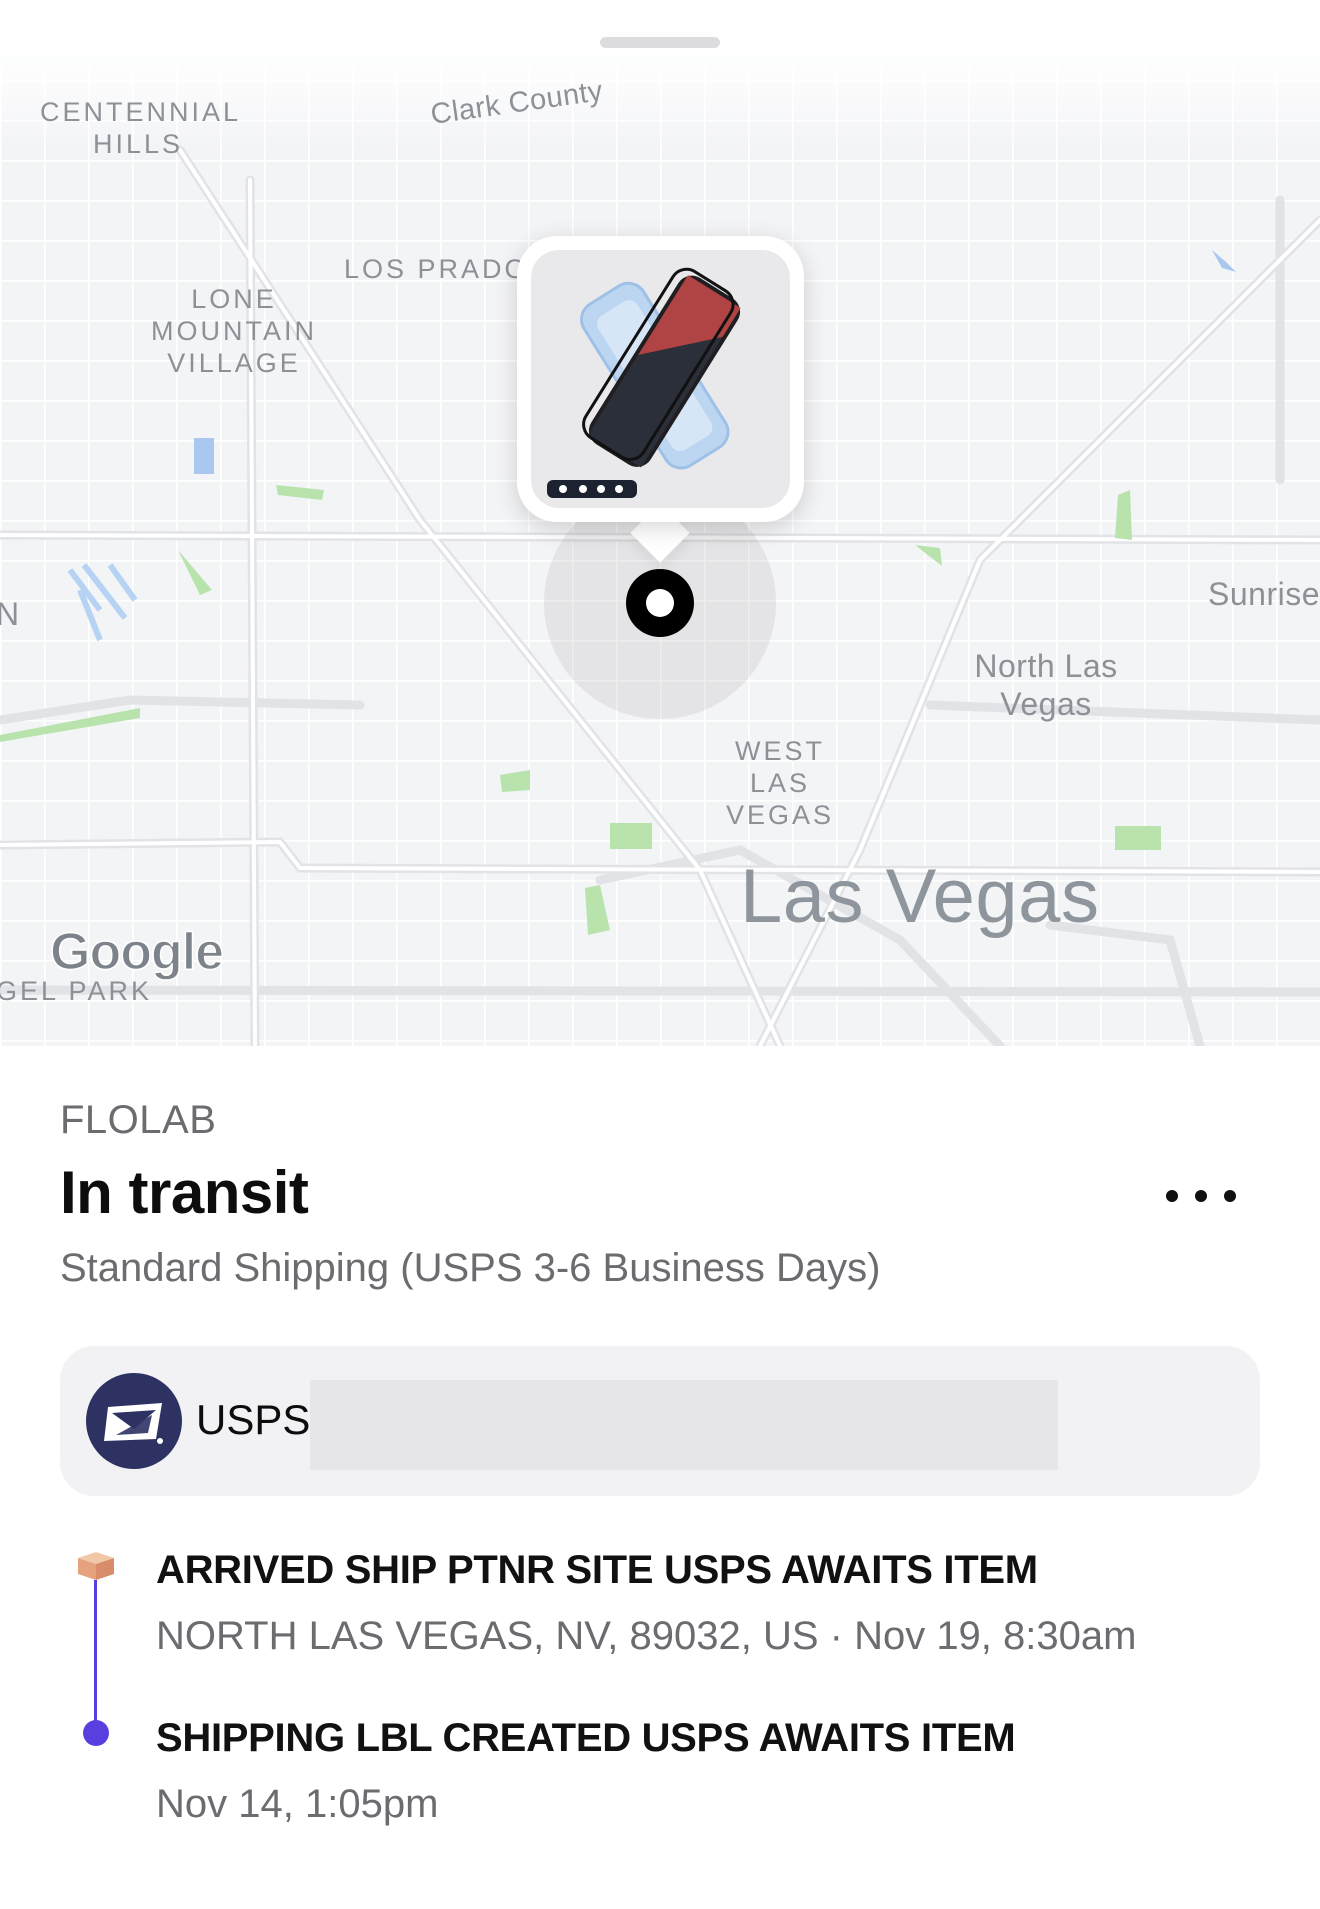  Describe the element at coordinates (1046, 685) in the screenshot. I see `map-label-north-las-vegas: North Las Vegas` at that location.